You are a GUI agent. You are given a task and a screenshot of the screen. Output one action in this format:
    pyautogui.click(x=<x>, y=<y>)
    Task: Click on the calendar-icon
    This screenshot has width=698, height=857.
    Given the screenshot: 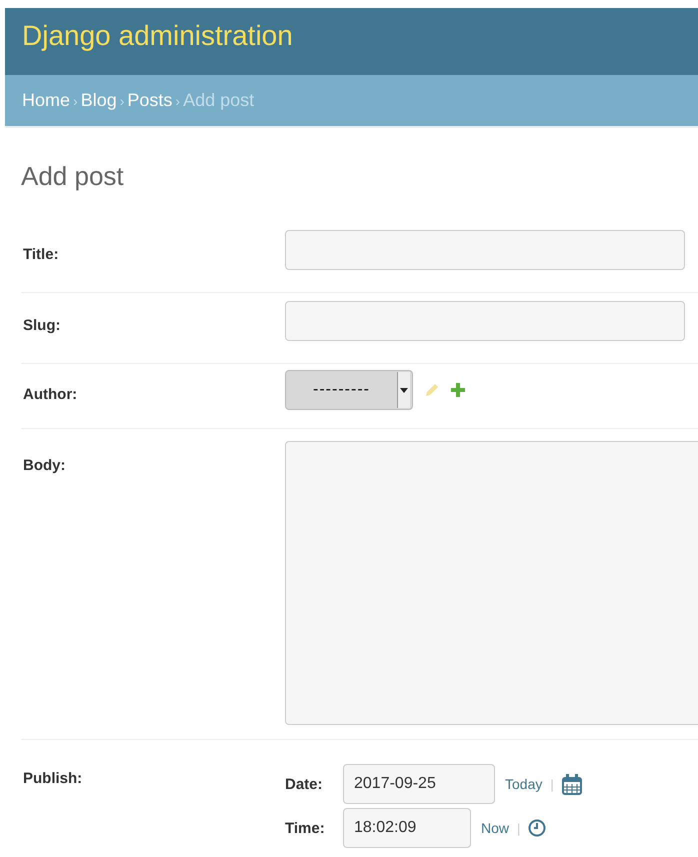 What is the action you would take?
    pyautogui.click(x=572, y=784)
    